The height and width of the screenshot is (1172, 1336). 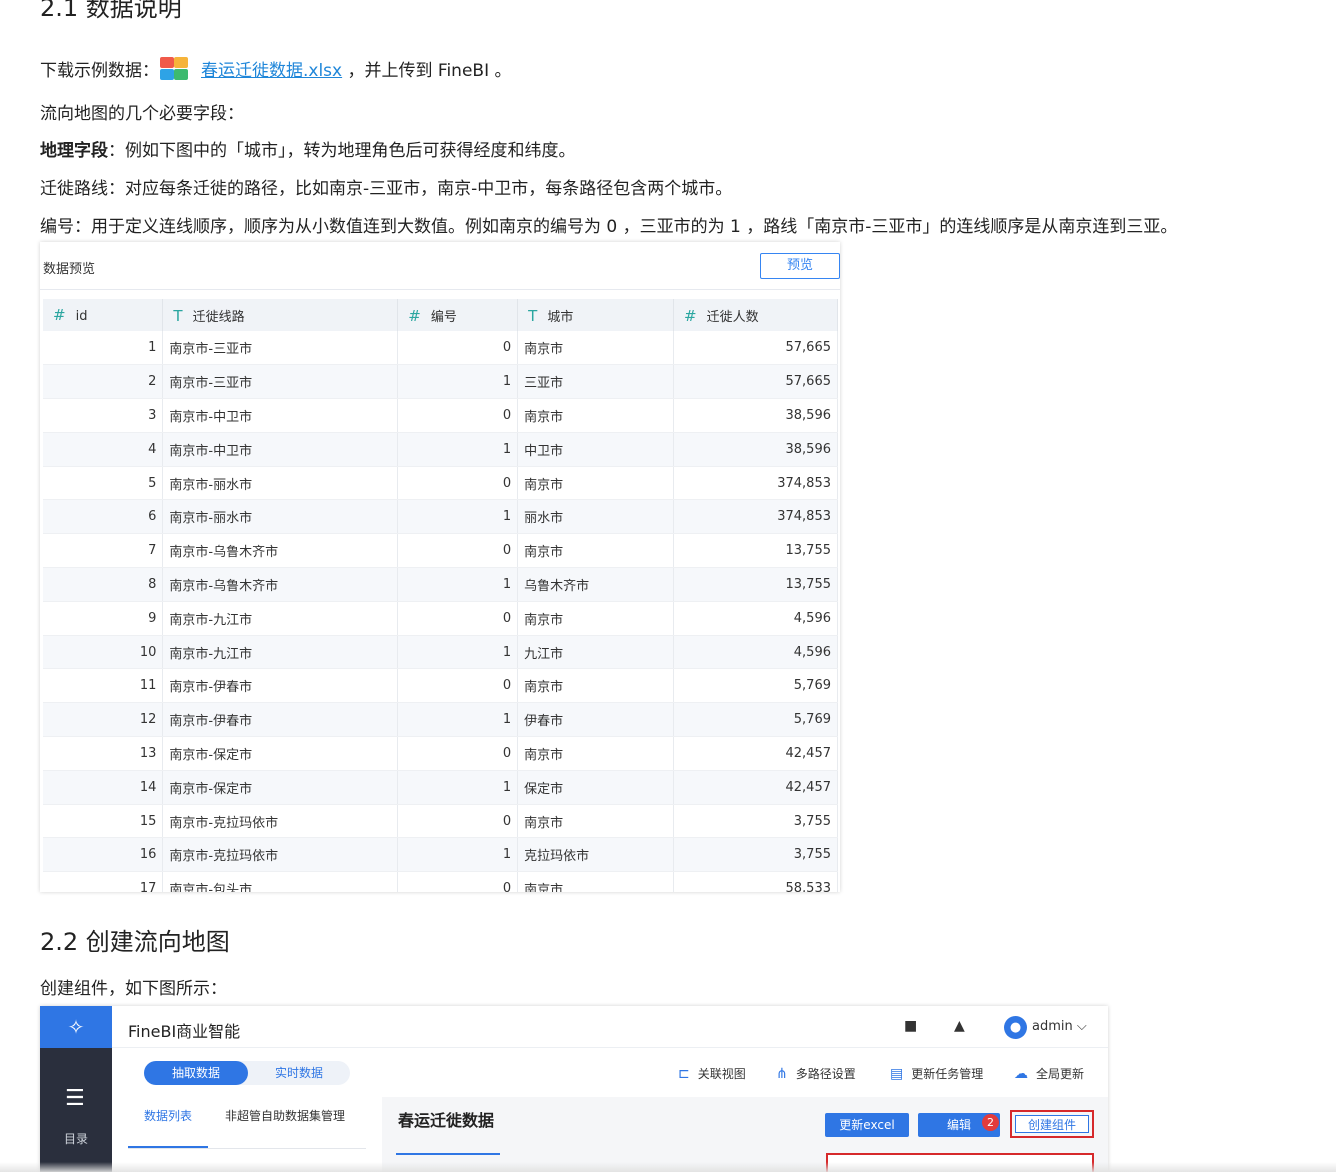 I want to click on cell-count: 5,769, so click(x=755, y=686).